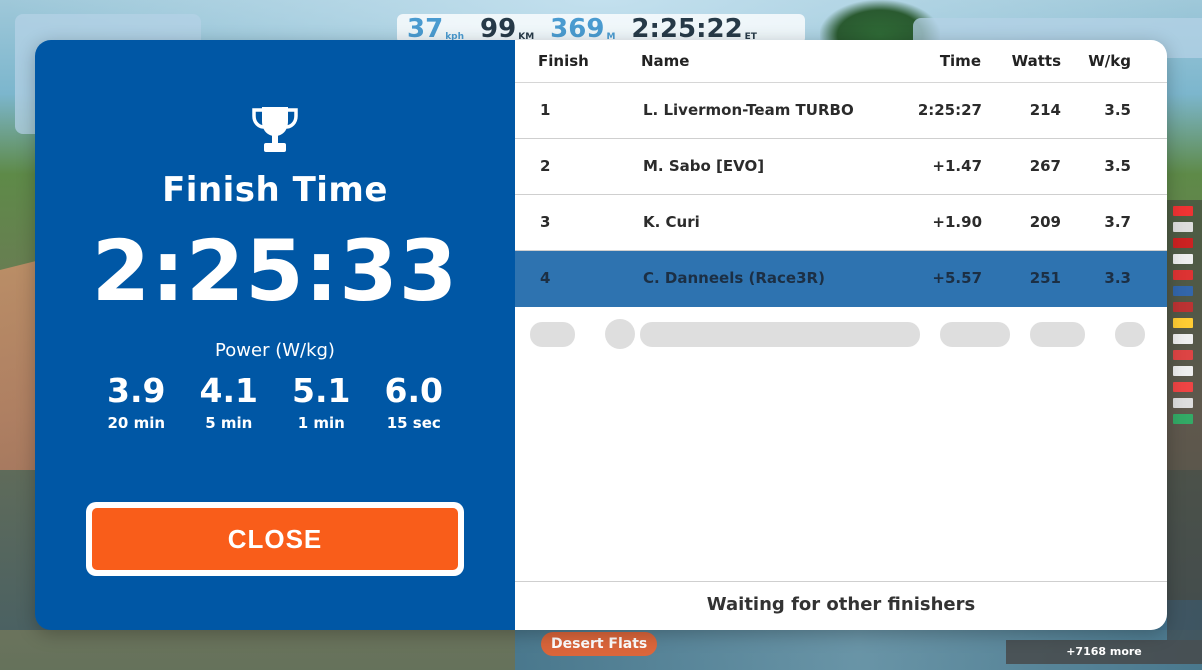 This screenshot has height=670, width=1202. I want to click on row-watts: 267, so click(1045, 166).